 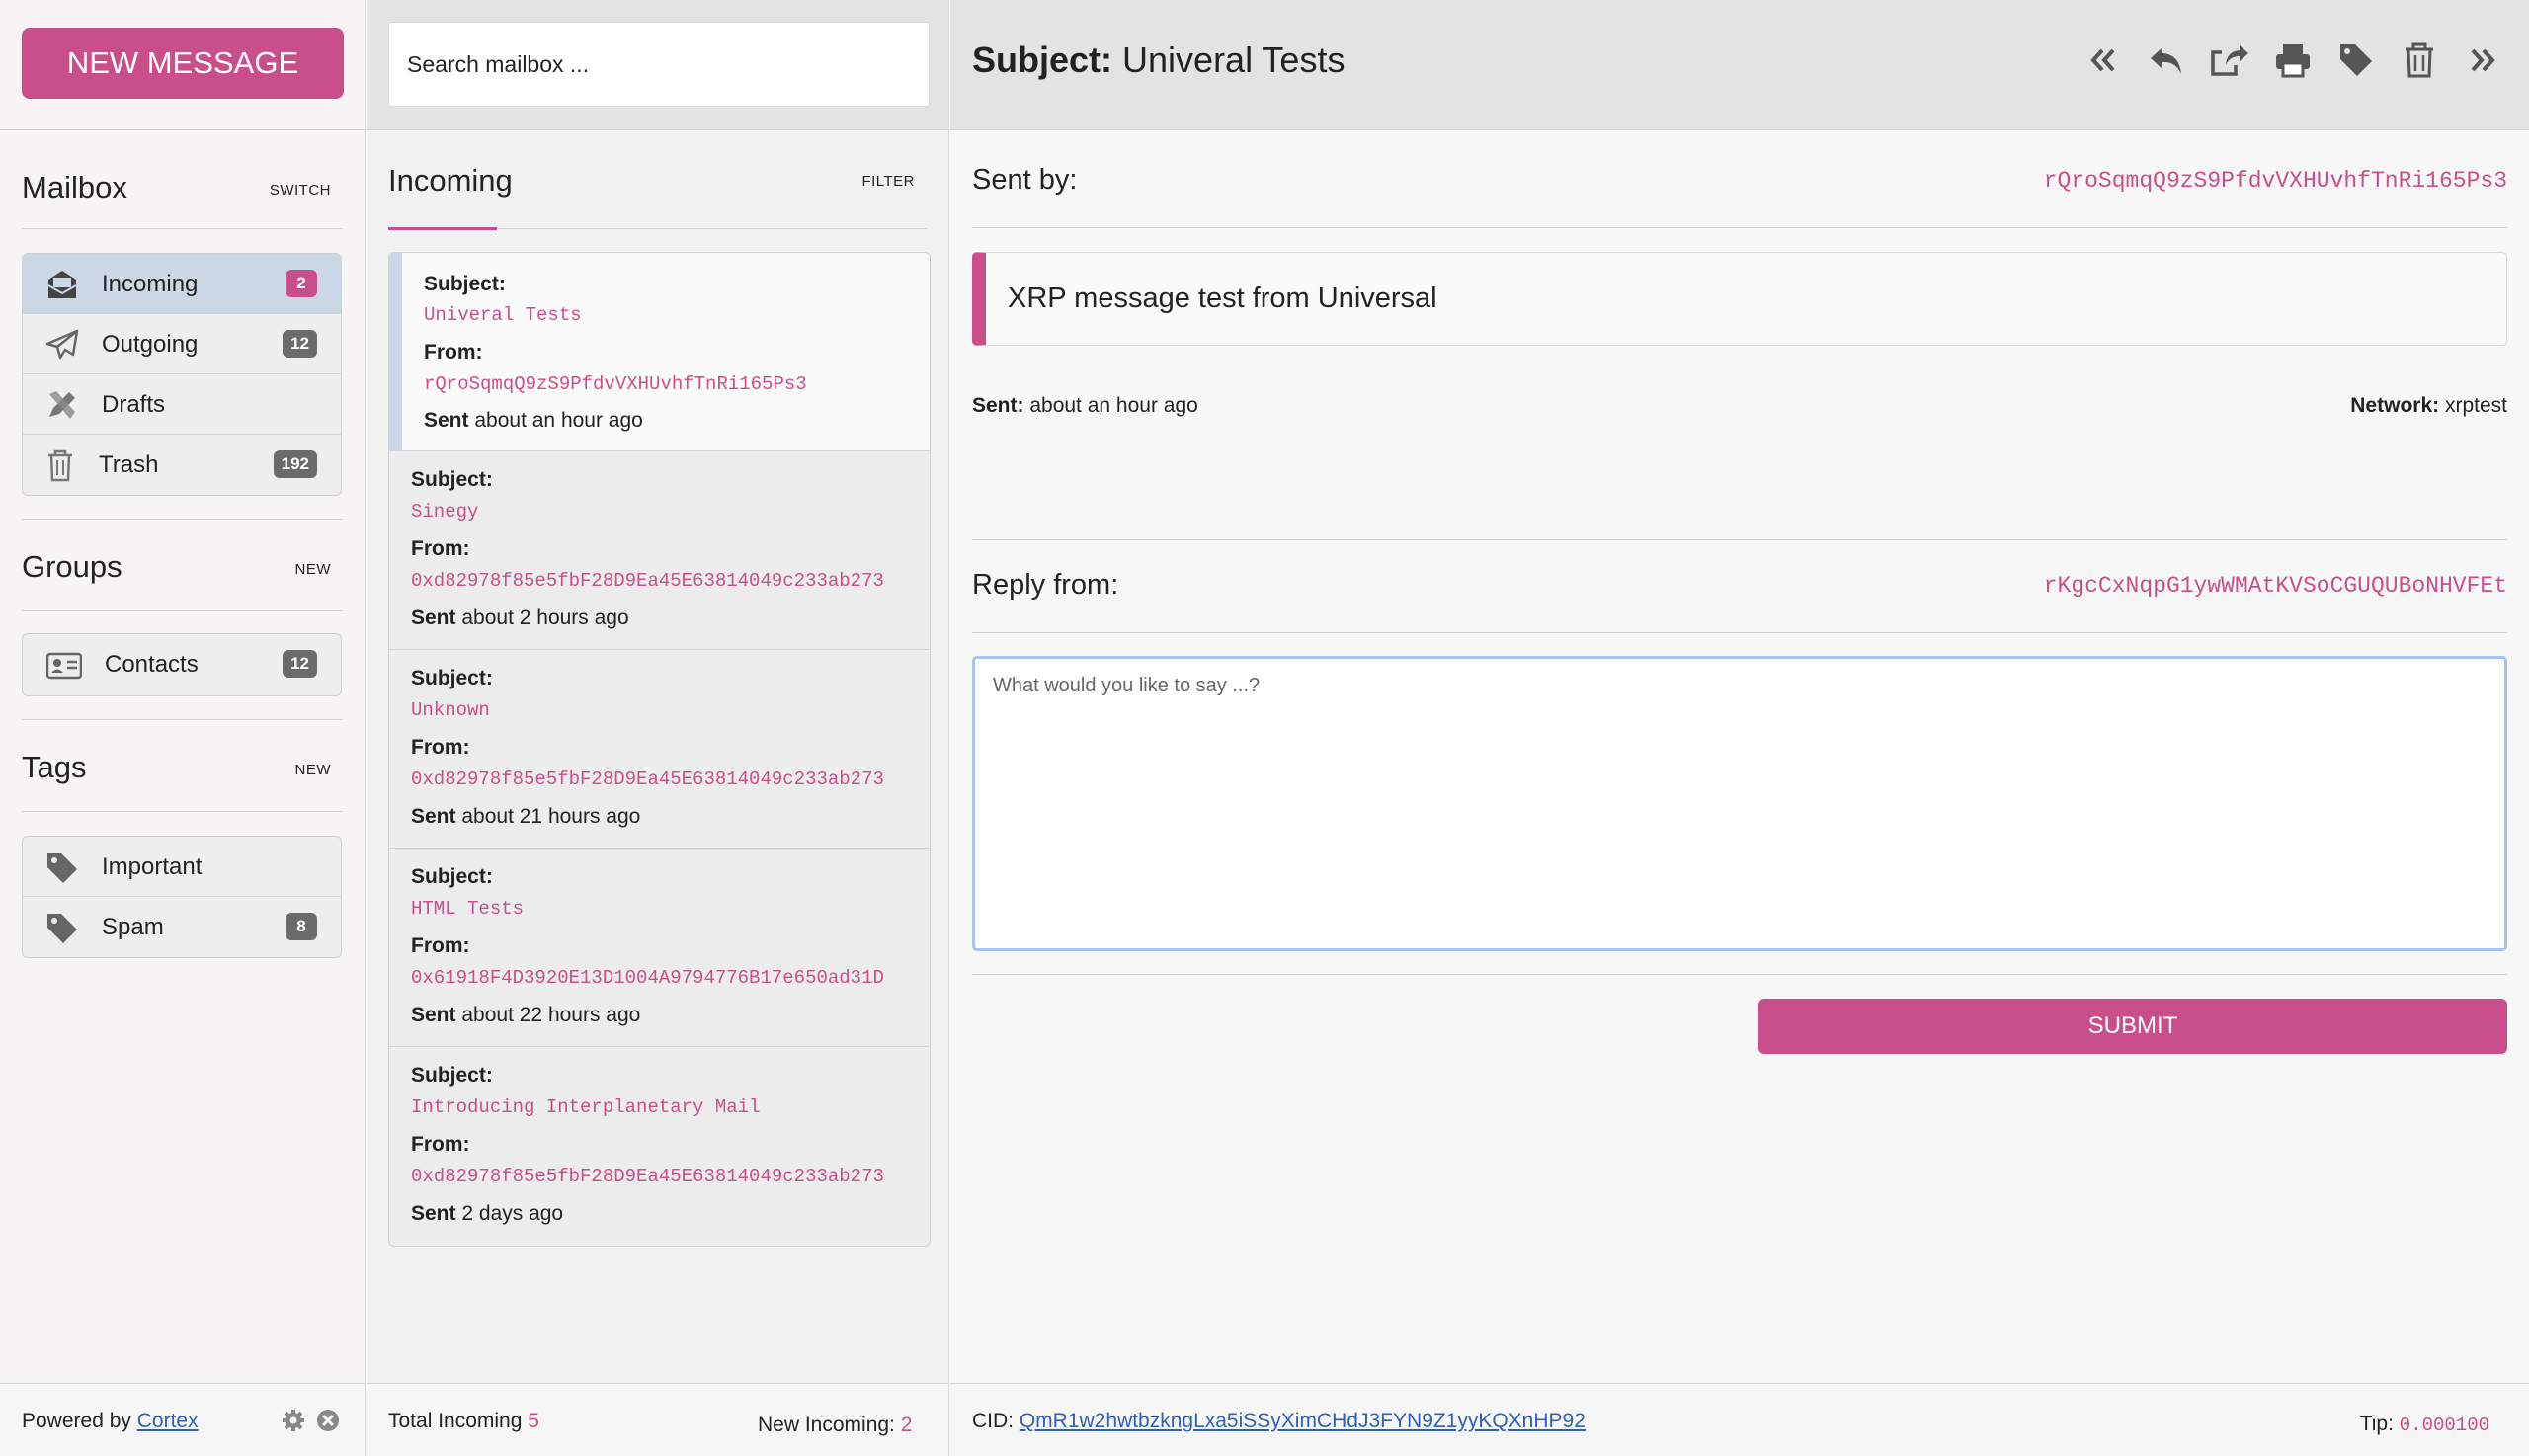 I want to click on reply-textarea, so click(x=1739, y=803).